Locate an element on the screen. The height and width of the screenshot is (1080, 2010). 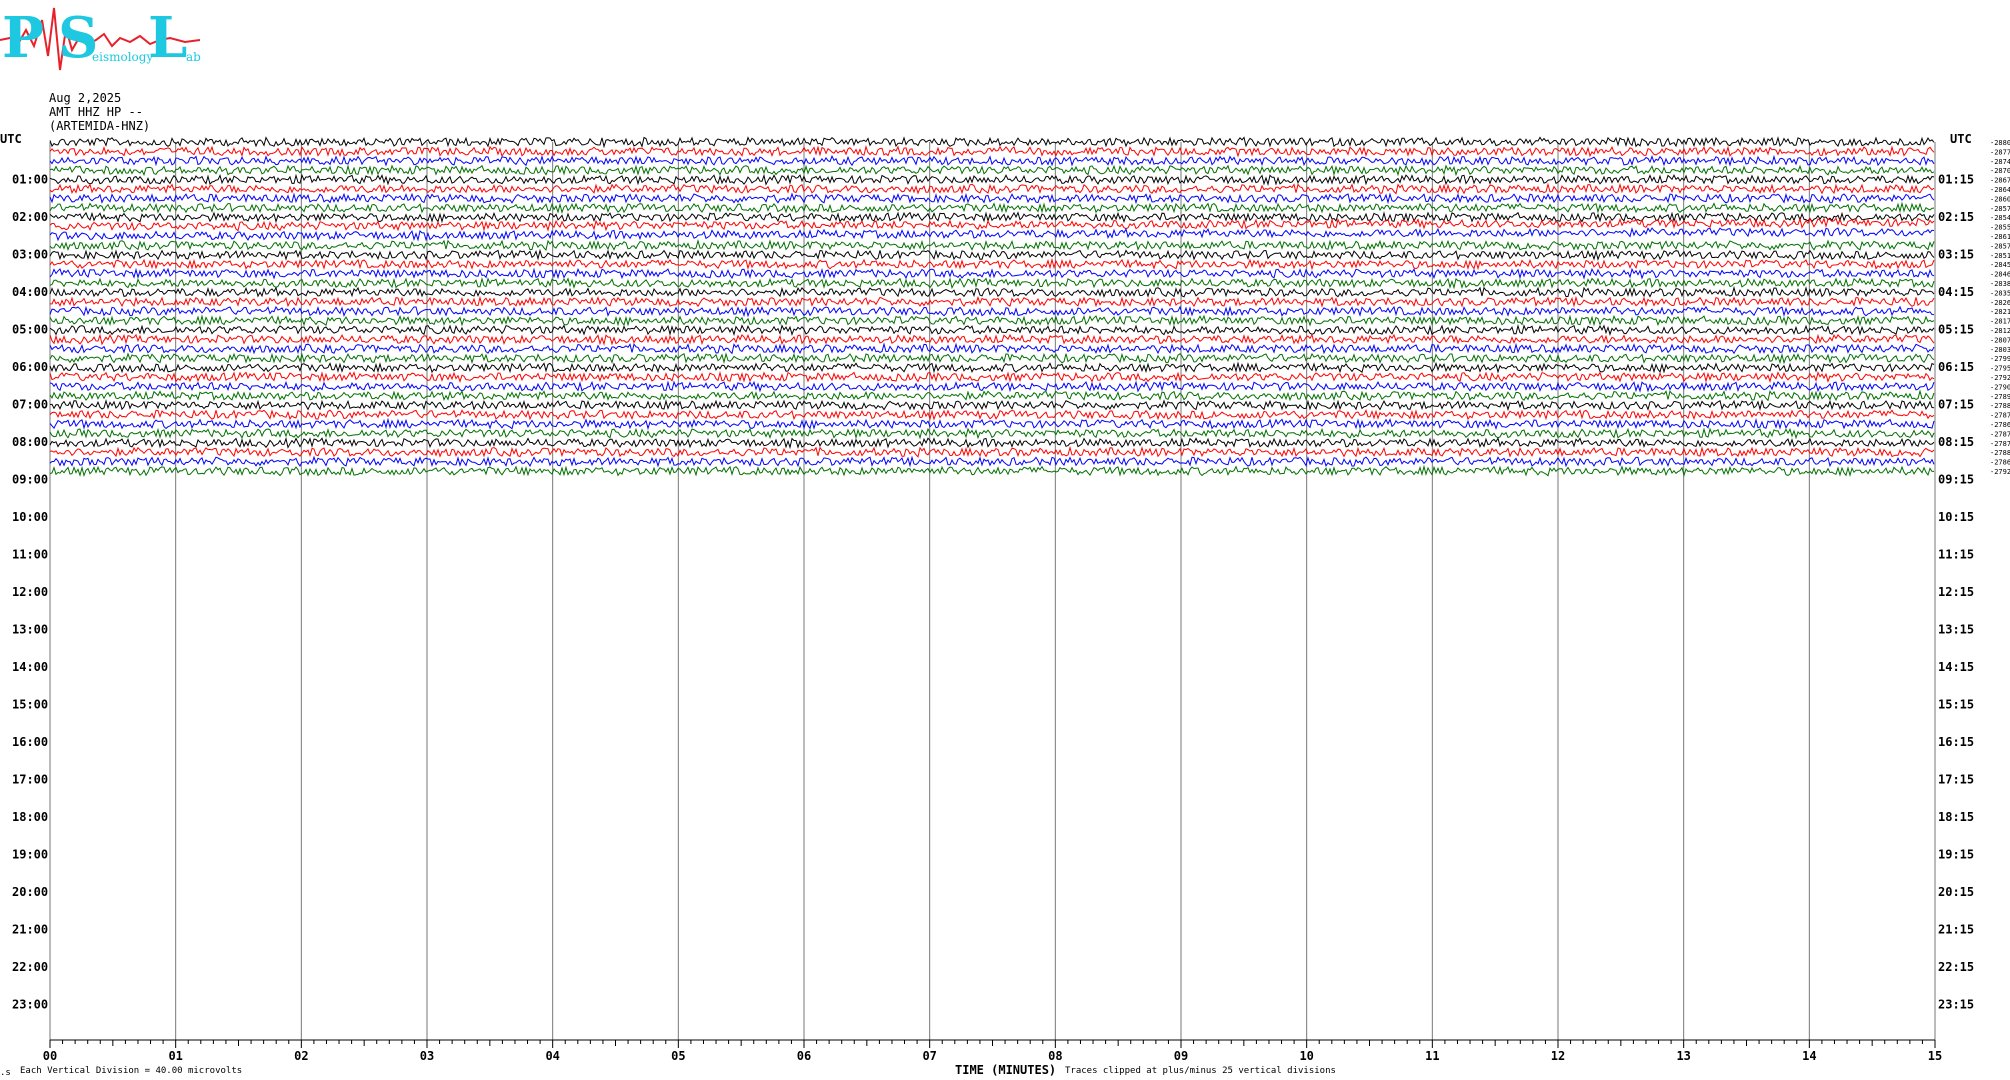
left-hour-label: 16:00 is located at coordinates (30, 742).